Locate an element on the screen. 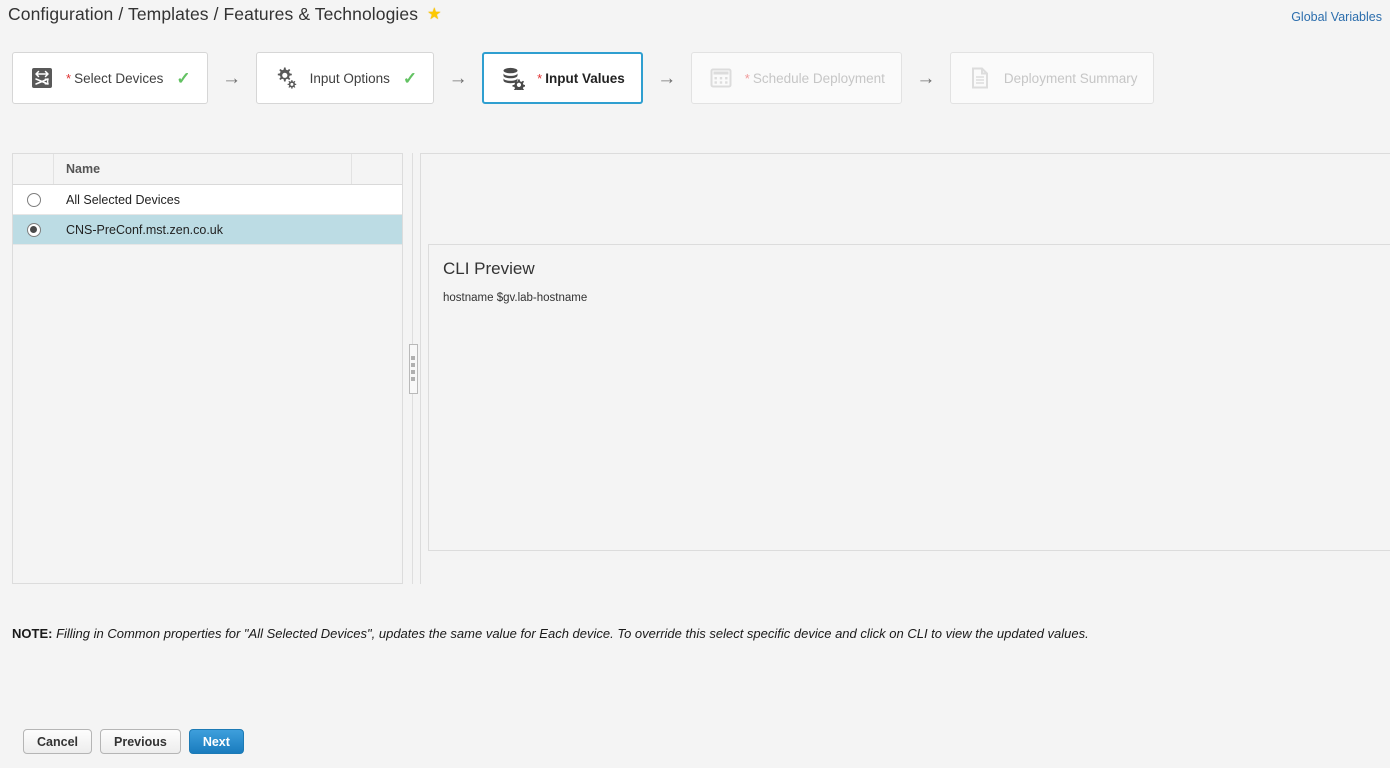  radio-button-icon is located at coordinates (33, 199).